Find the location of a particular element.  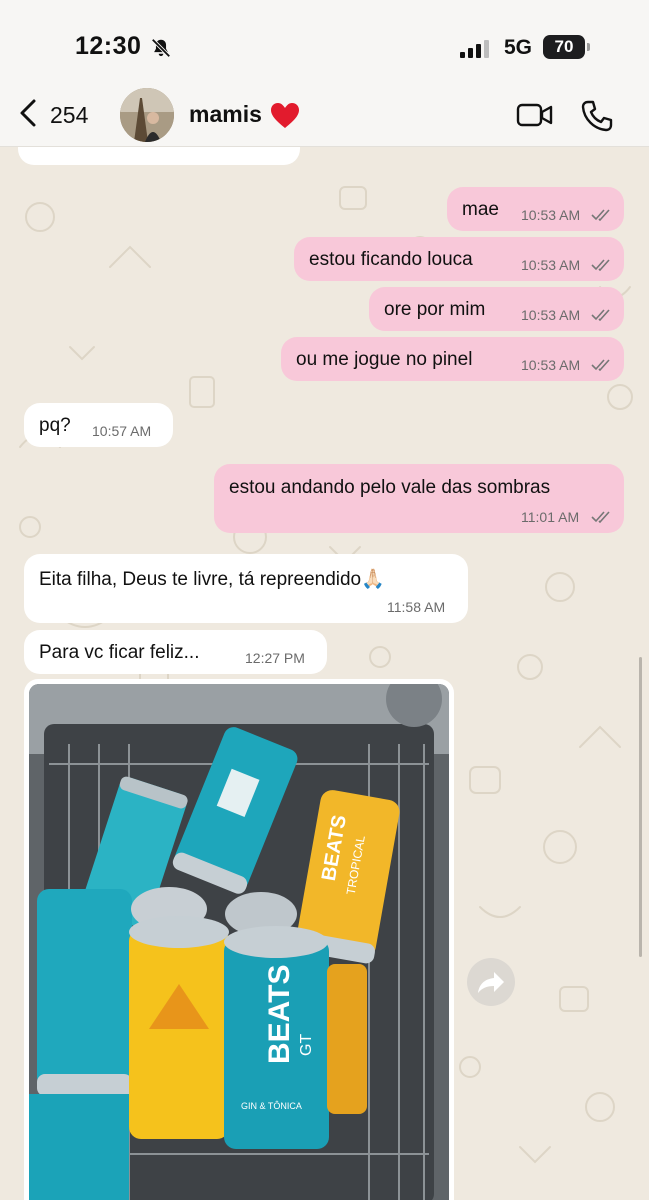

message-bubble-incoming: pq? 10:57 AM is located at coordinates (98, 425).